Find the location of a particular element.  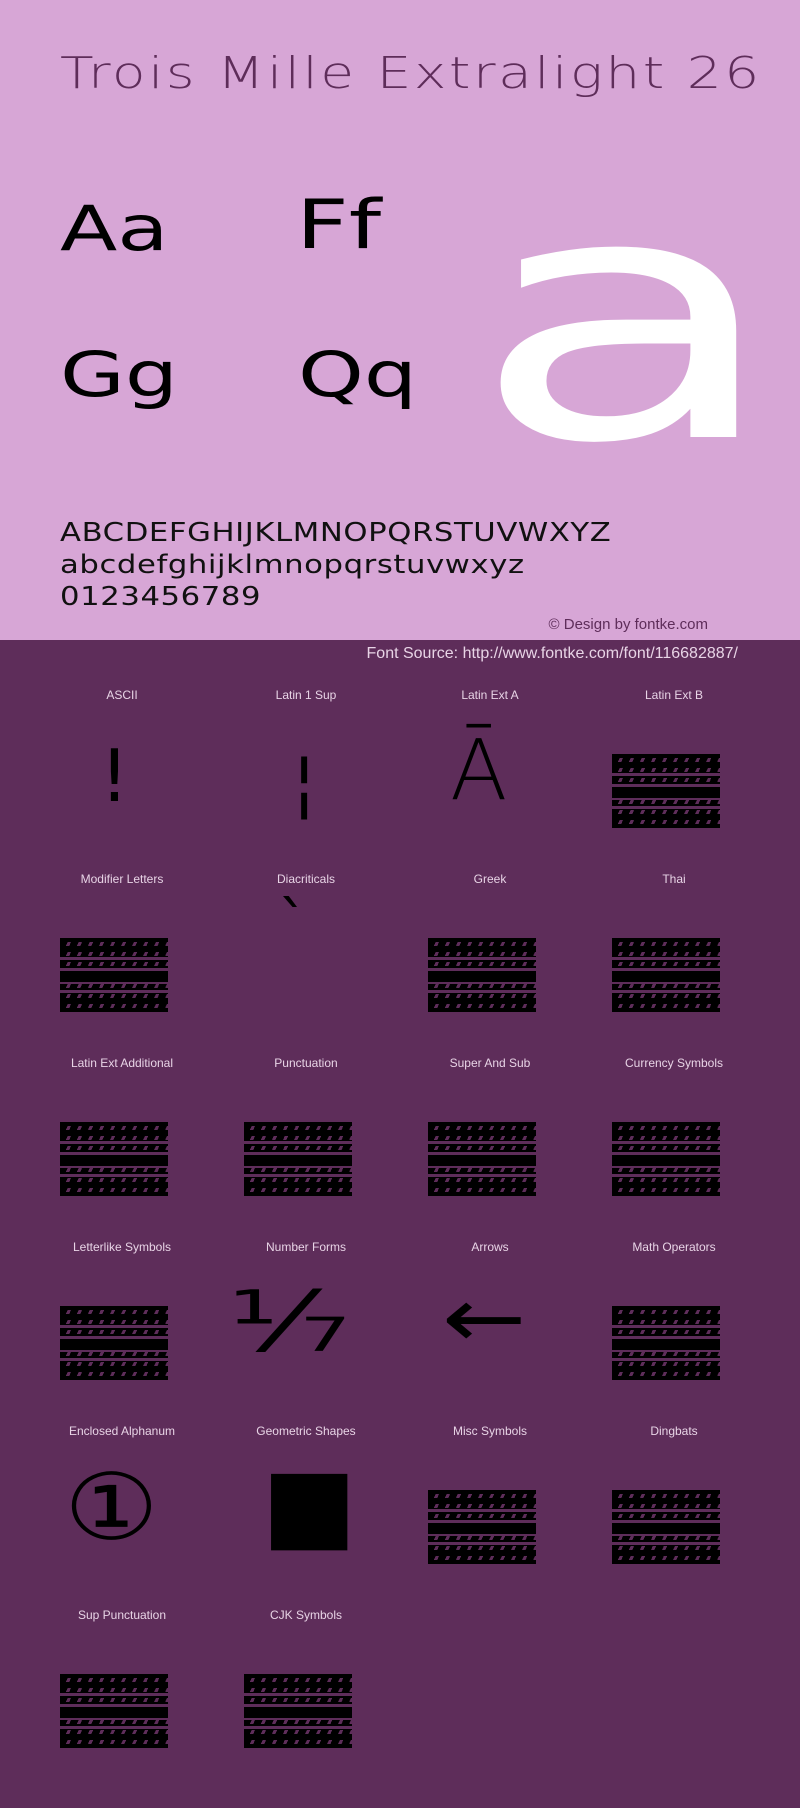

block-label-geometric-shapes: Geometric Shapes is located at coordinates (306, 1431).